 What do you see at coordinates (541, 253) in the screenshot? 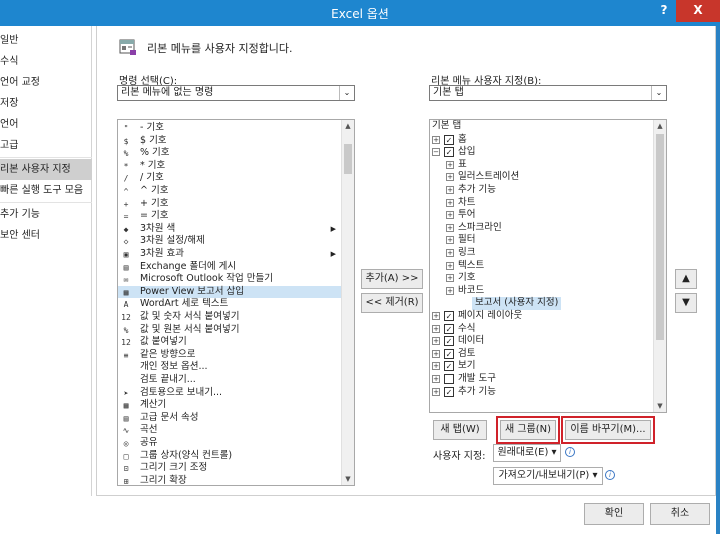
I see `tree-item: + 링크` at bounding box center [541, 253].